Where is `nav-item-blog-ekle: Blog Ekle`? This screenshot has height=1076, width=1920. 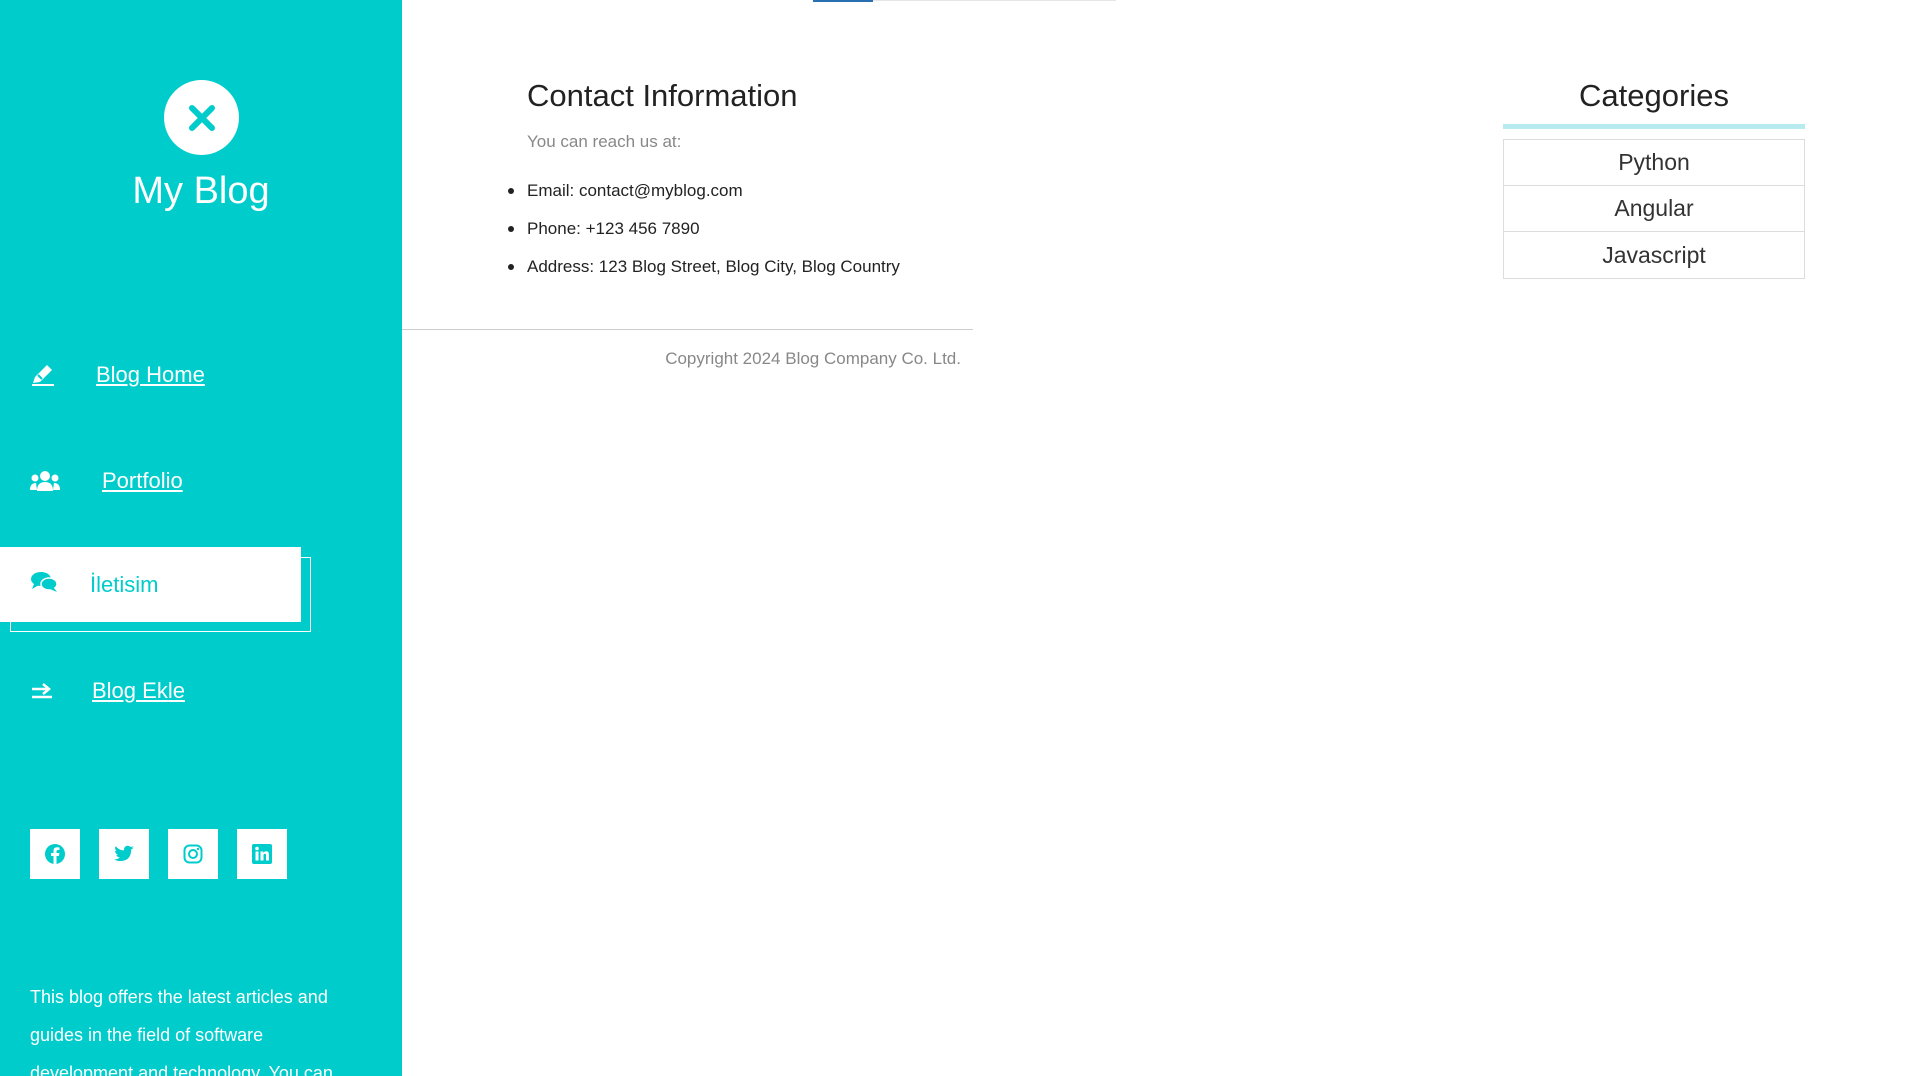
nav-item-blog-ekle: Blog Ekle is located at coordinates (107, 691).